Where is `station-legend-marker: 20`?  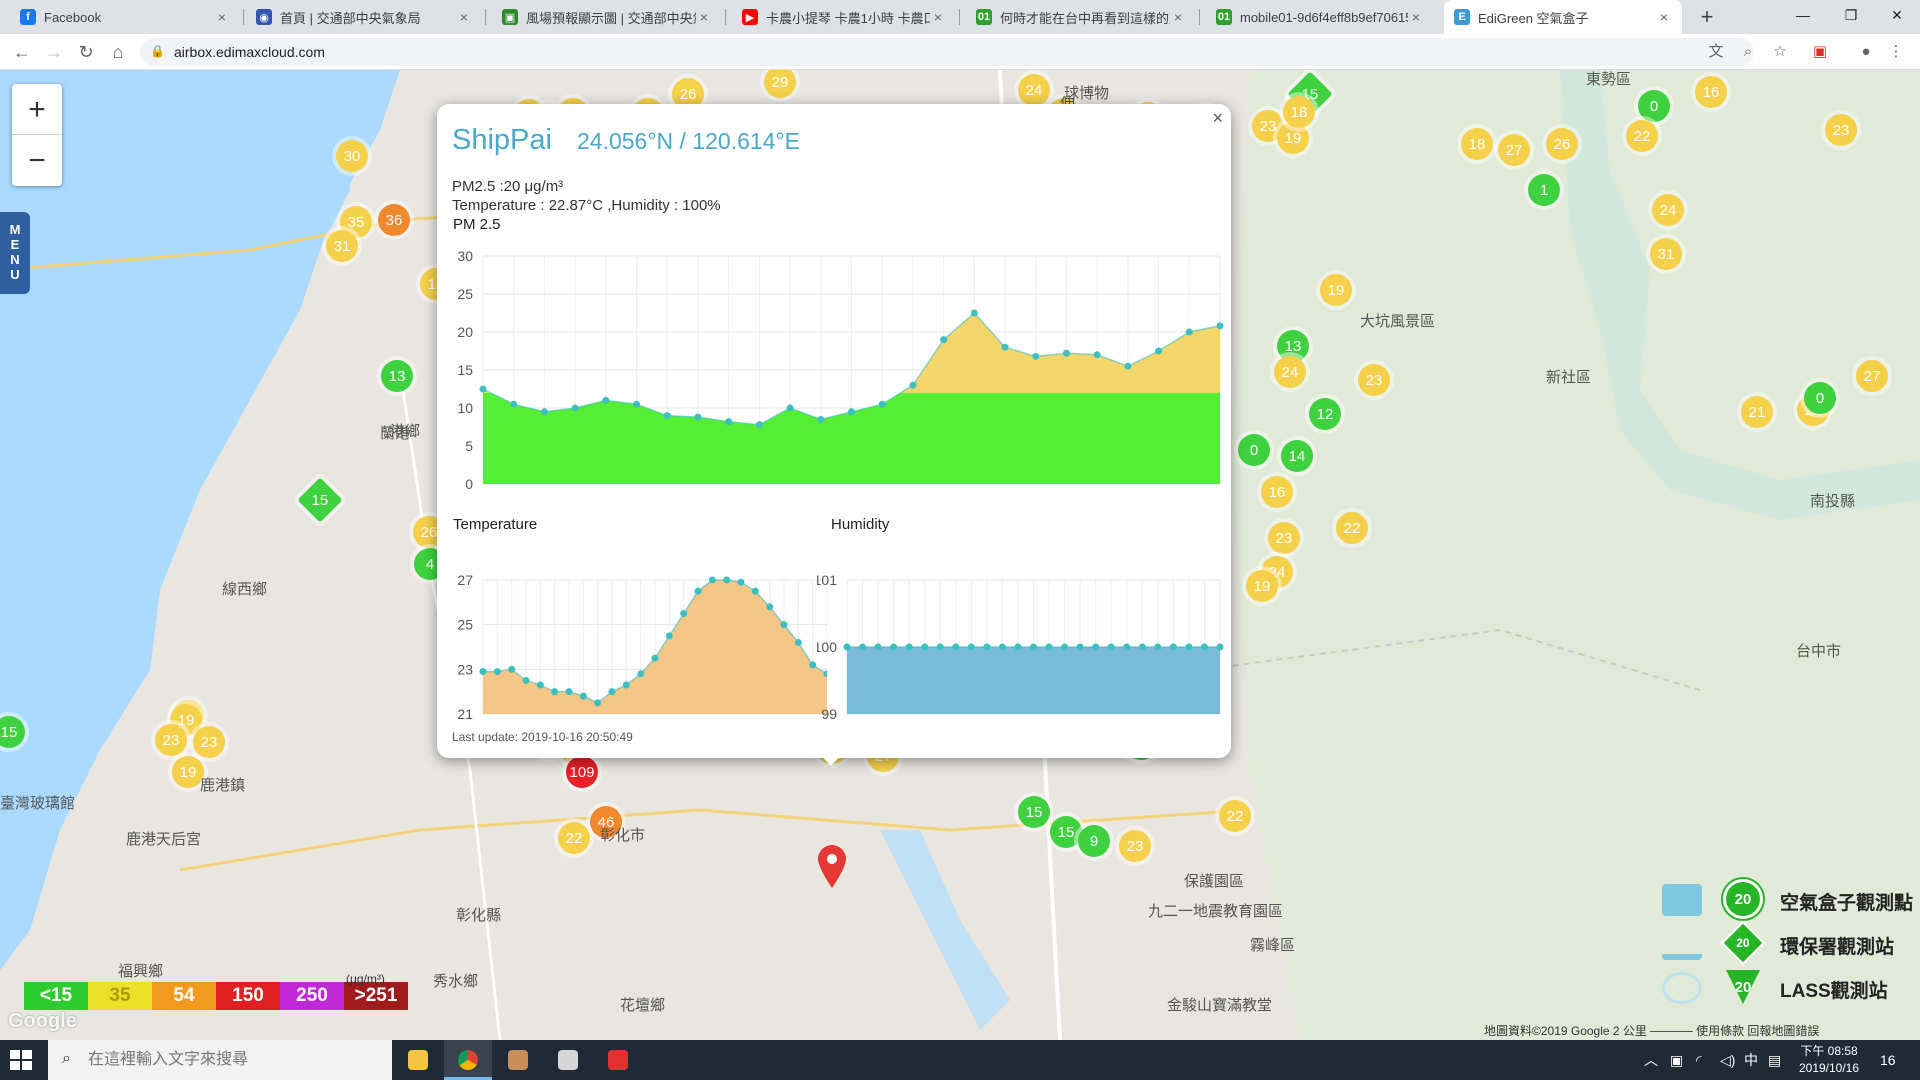 station-legend-marker: 20 is located at coordinates (1743, 899).